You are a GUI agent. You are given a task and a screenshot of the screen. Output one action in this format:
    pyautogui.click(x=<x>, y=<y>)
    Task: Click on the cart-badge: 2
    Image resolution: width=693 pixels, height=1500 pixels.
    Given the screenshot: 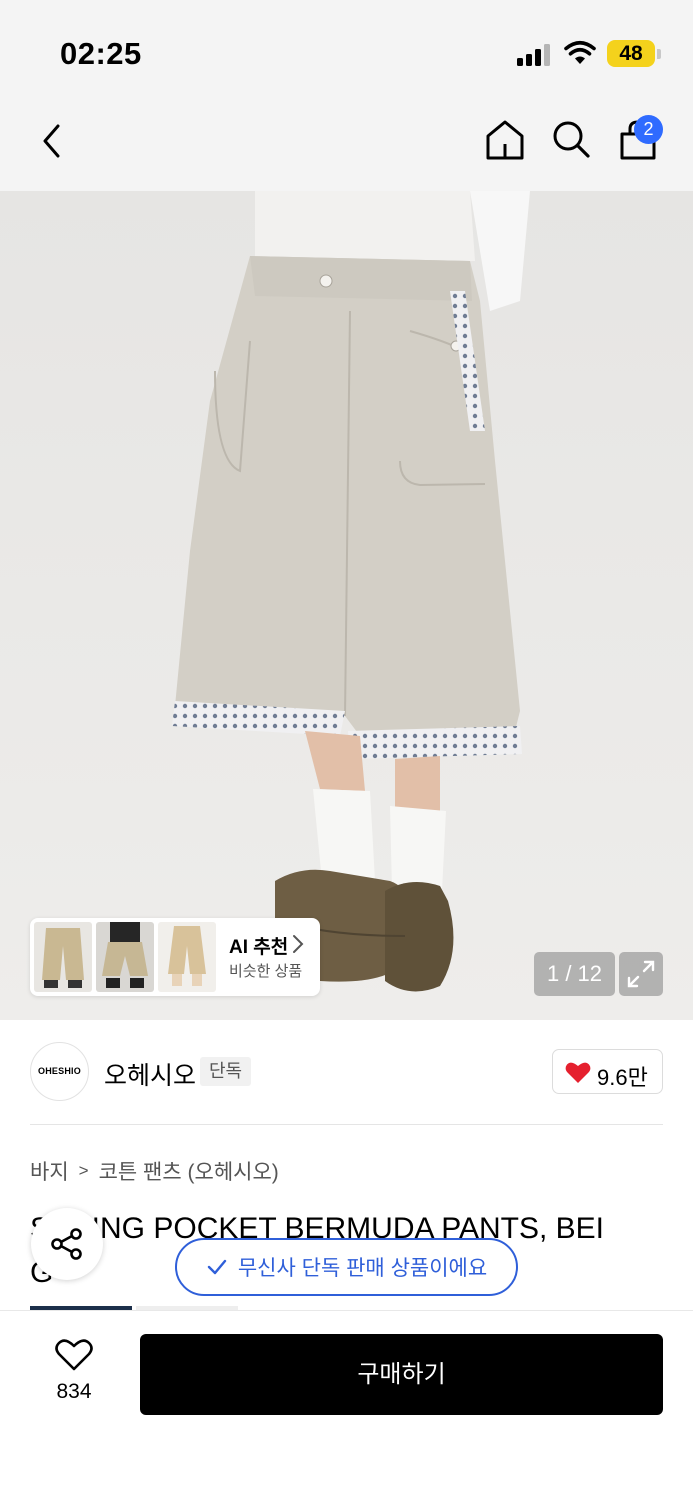 What is the action you would take?
    pyautogui.click(x=648, y=129)
    